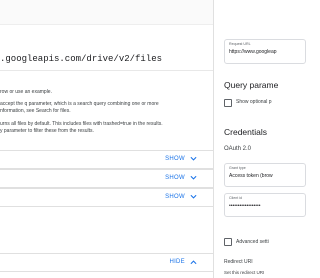 Image resolution: width=320 pixels, height=278 pixels. I want to click on chevron-up-icon, so click(193, 262).